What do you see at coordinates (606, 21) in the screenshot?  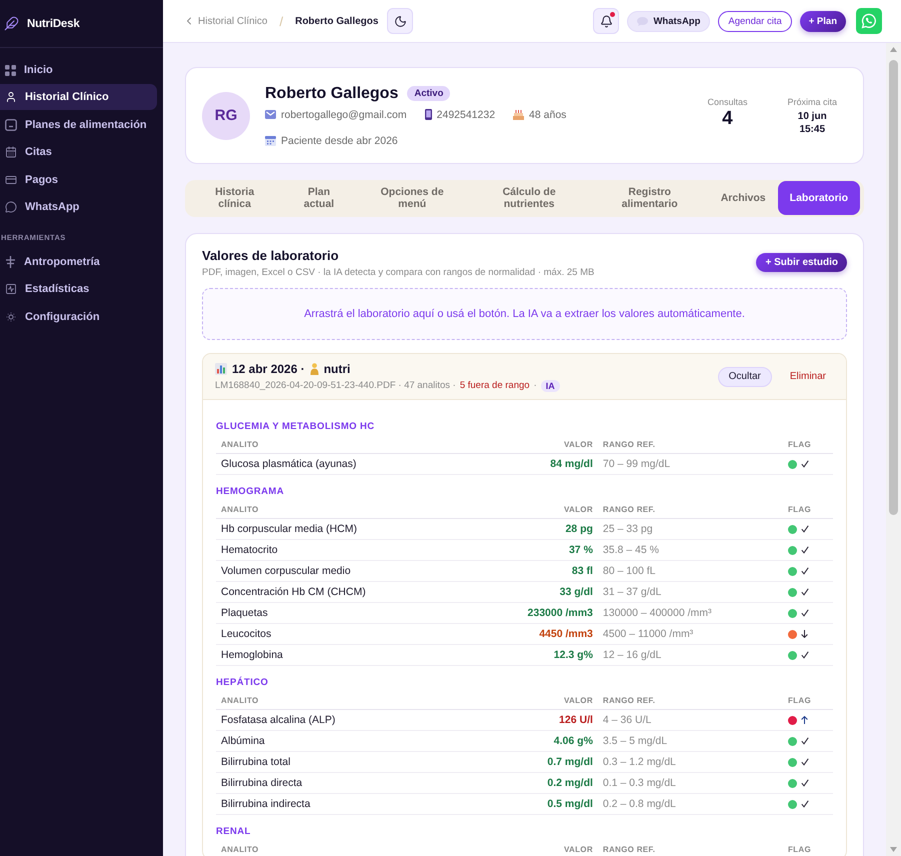 I see `notifications-button` at bounding box center [606, 21].